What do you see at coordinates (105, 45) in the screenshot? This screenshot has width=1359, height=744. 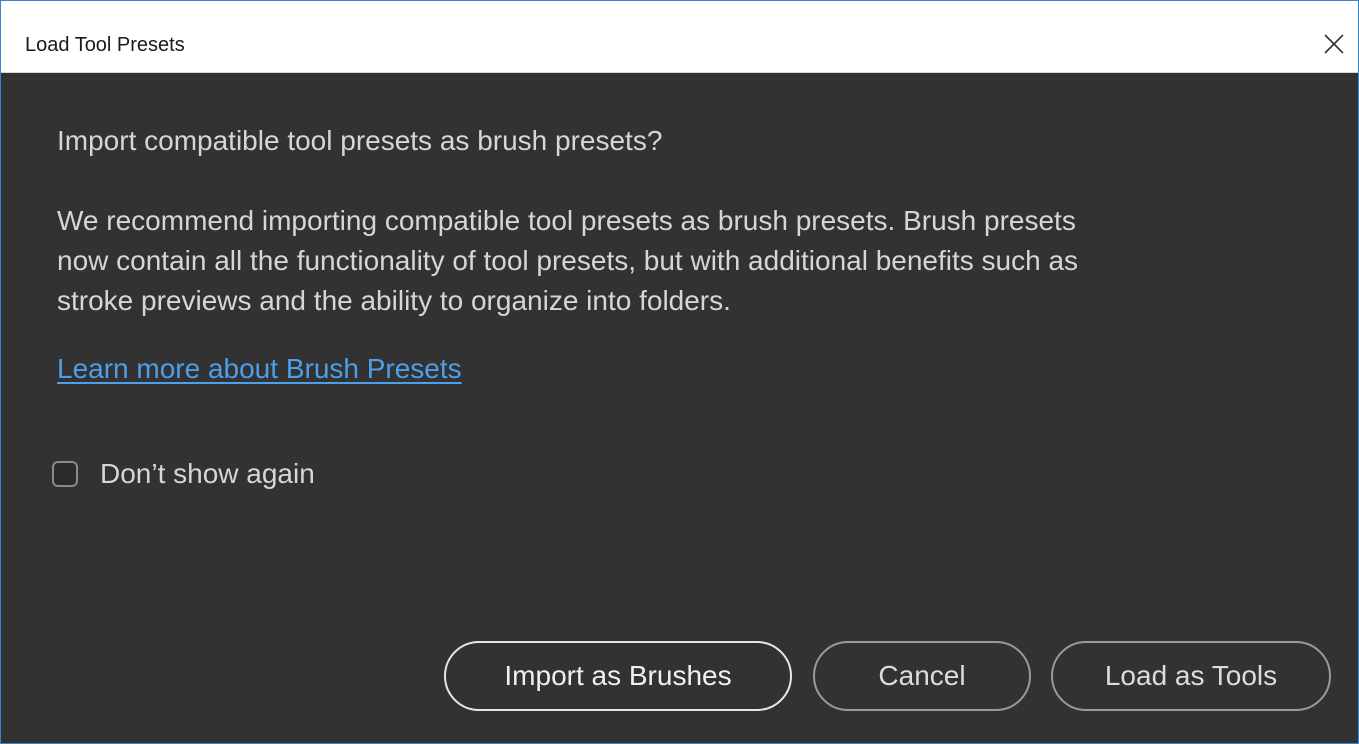 I see `window-title: Load Tool Presets` at bounding box center [105, 45].